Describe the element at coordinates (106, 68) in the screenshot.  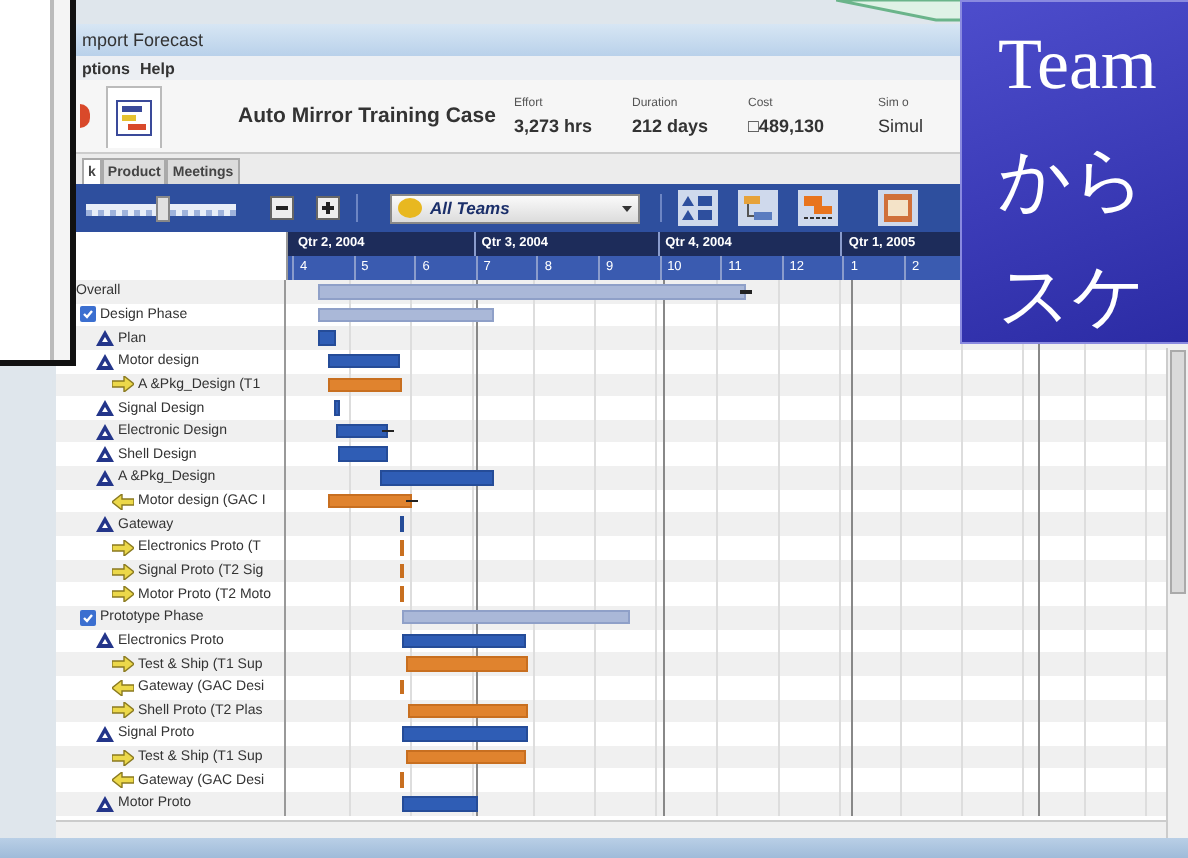
I see `menu-item: ptions` at that location.